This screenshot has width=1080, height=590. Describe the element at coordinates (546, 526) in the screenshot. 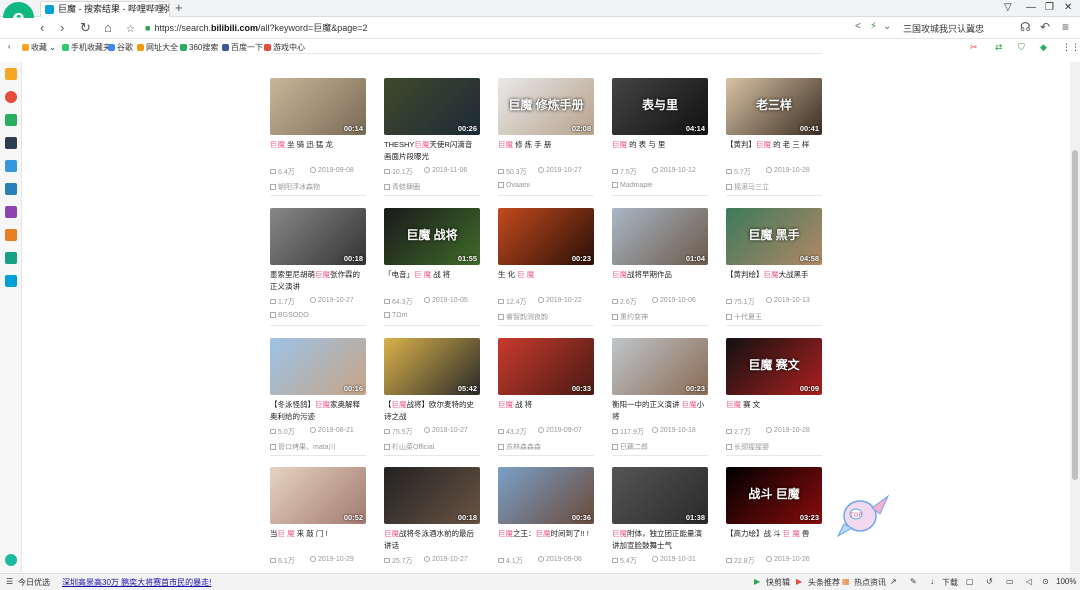

I see `video-card: 00:36 巨魔之王：巨魔时间到了!! ! 4.1万 2019-09-06` at that location.